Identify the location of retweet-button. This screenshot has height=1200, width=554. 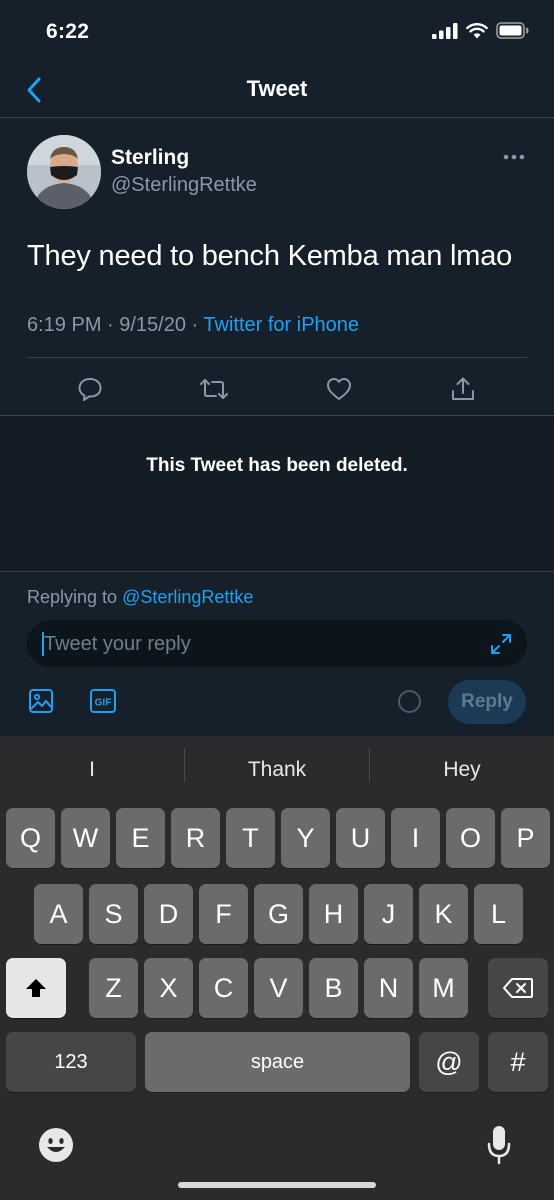
(214, 389).